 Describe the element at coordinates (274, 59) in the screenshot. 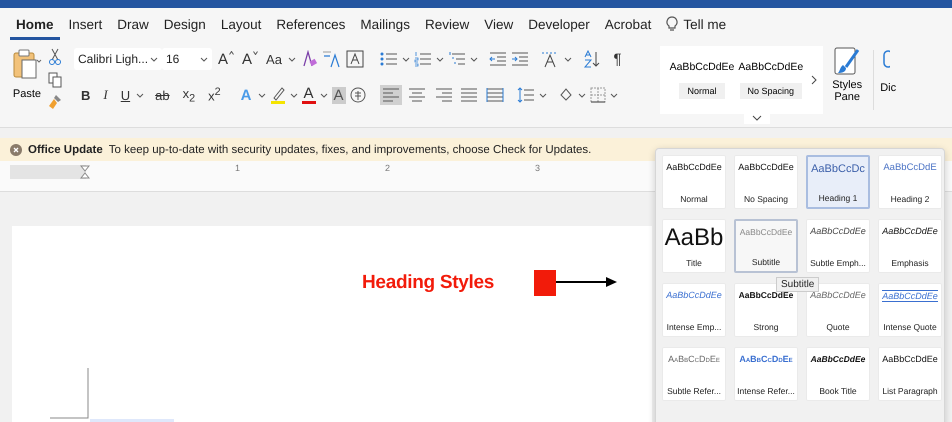

I see `change-case-button: Aa` at that location.